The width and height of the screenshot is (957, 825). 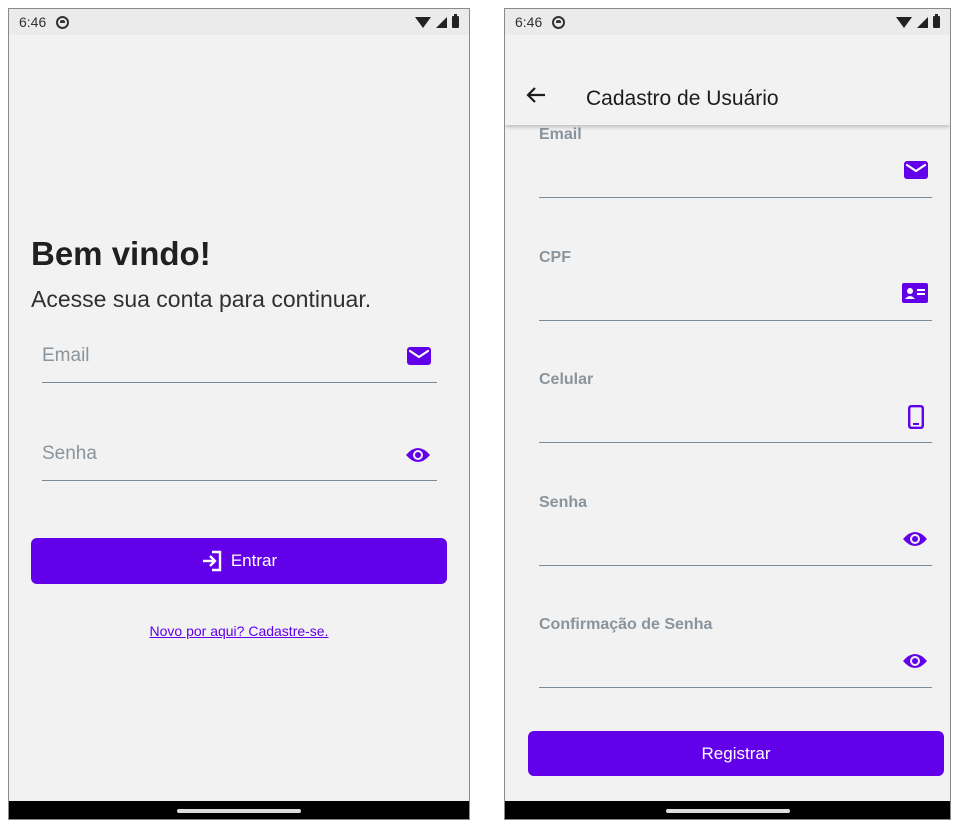 I want to click on confirm-password-field: Confirmação de Senha, so click(x=735, y=652).